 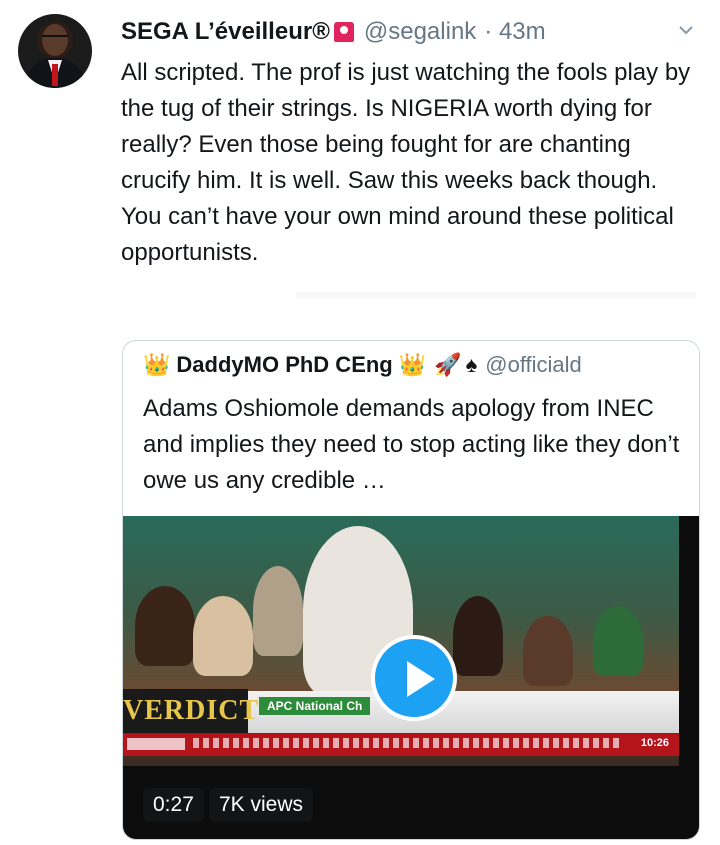 I want to click on police-light-icon, so click(x=343, y=32).